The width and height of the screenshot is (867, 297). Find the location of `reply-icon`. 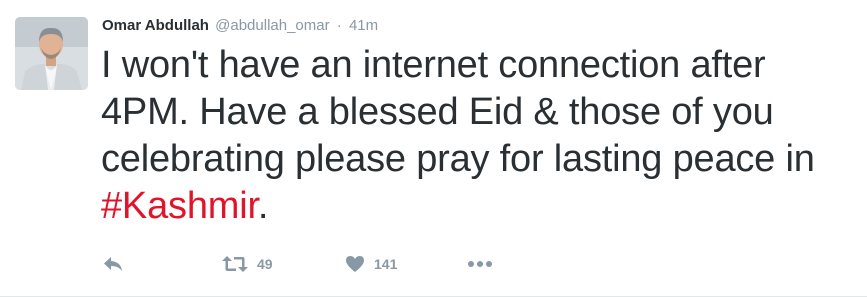

reply-icon is located at coordinates (113, 264).